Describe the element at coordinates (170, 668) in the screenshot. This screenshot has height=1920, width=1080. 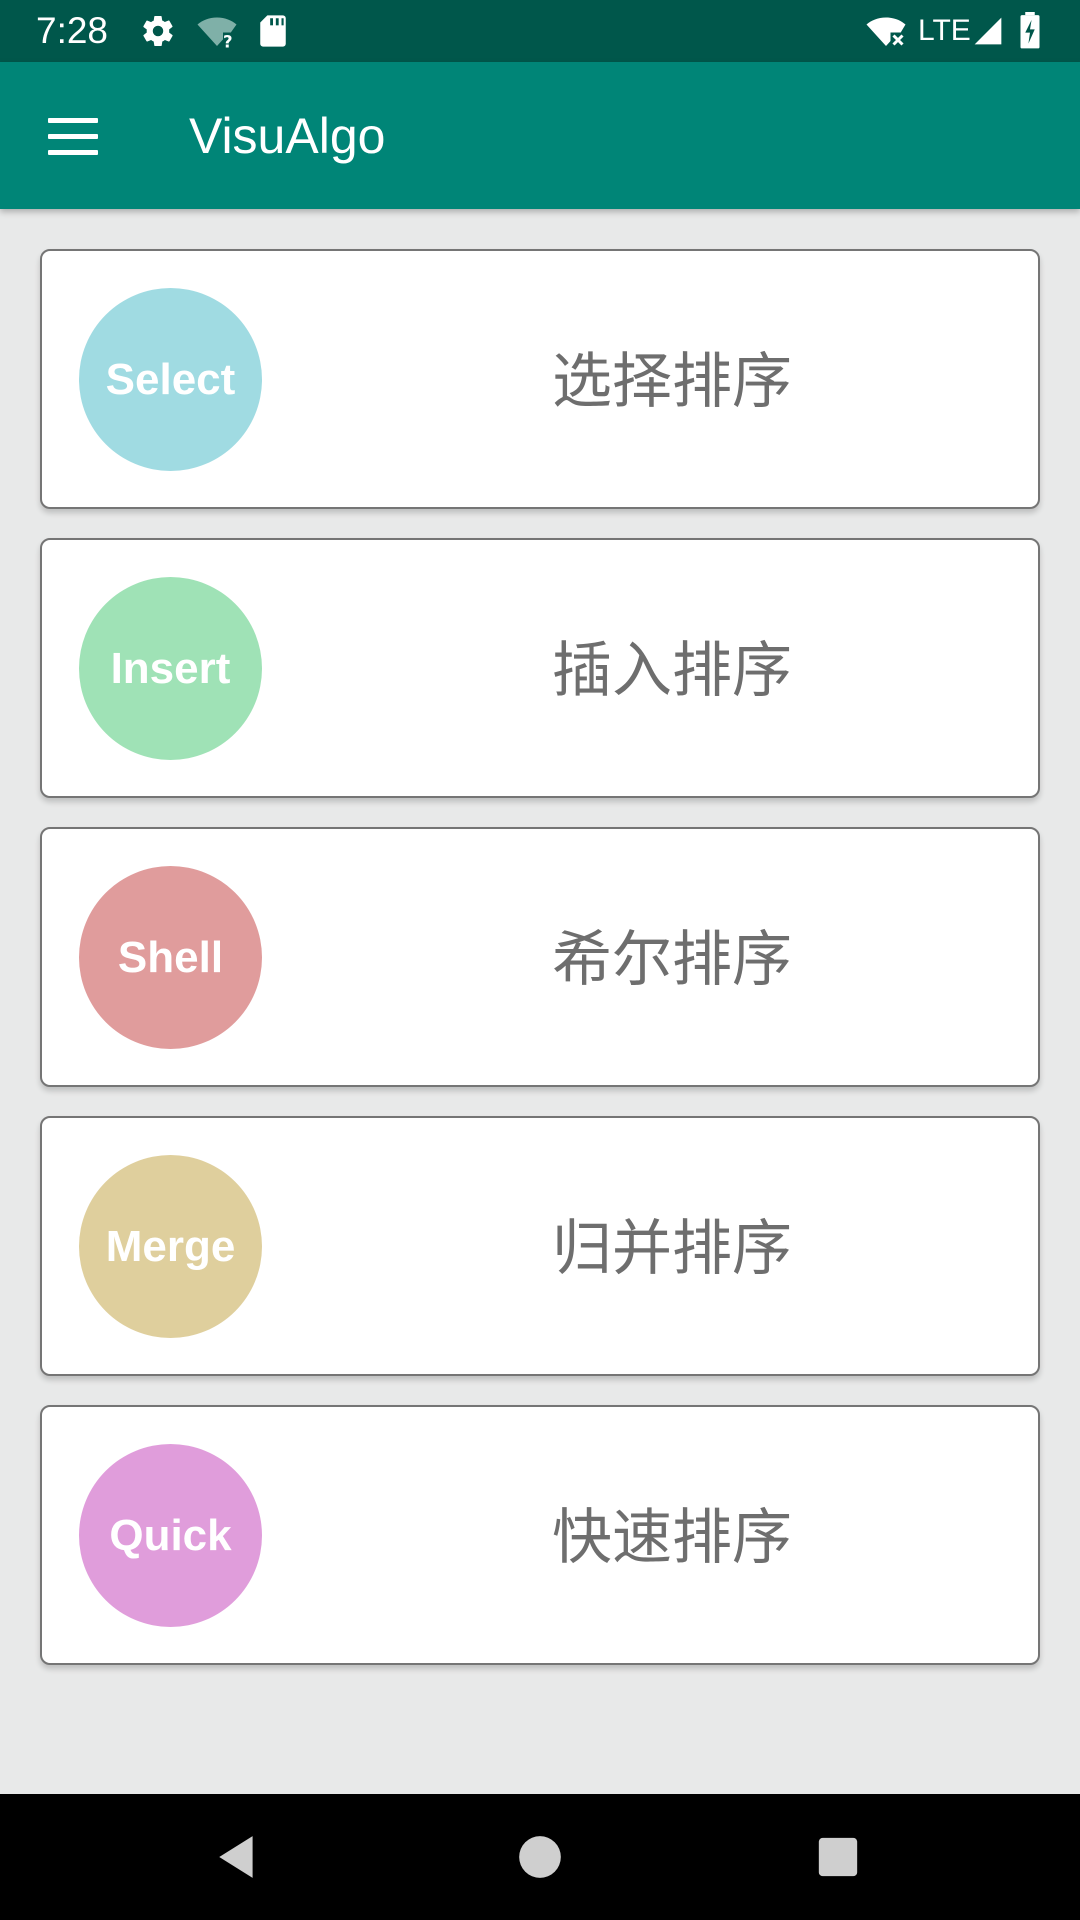
I see `algorithm-badge: Insert` at that location.